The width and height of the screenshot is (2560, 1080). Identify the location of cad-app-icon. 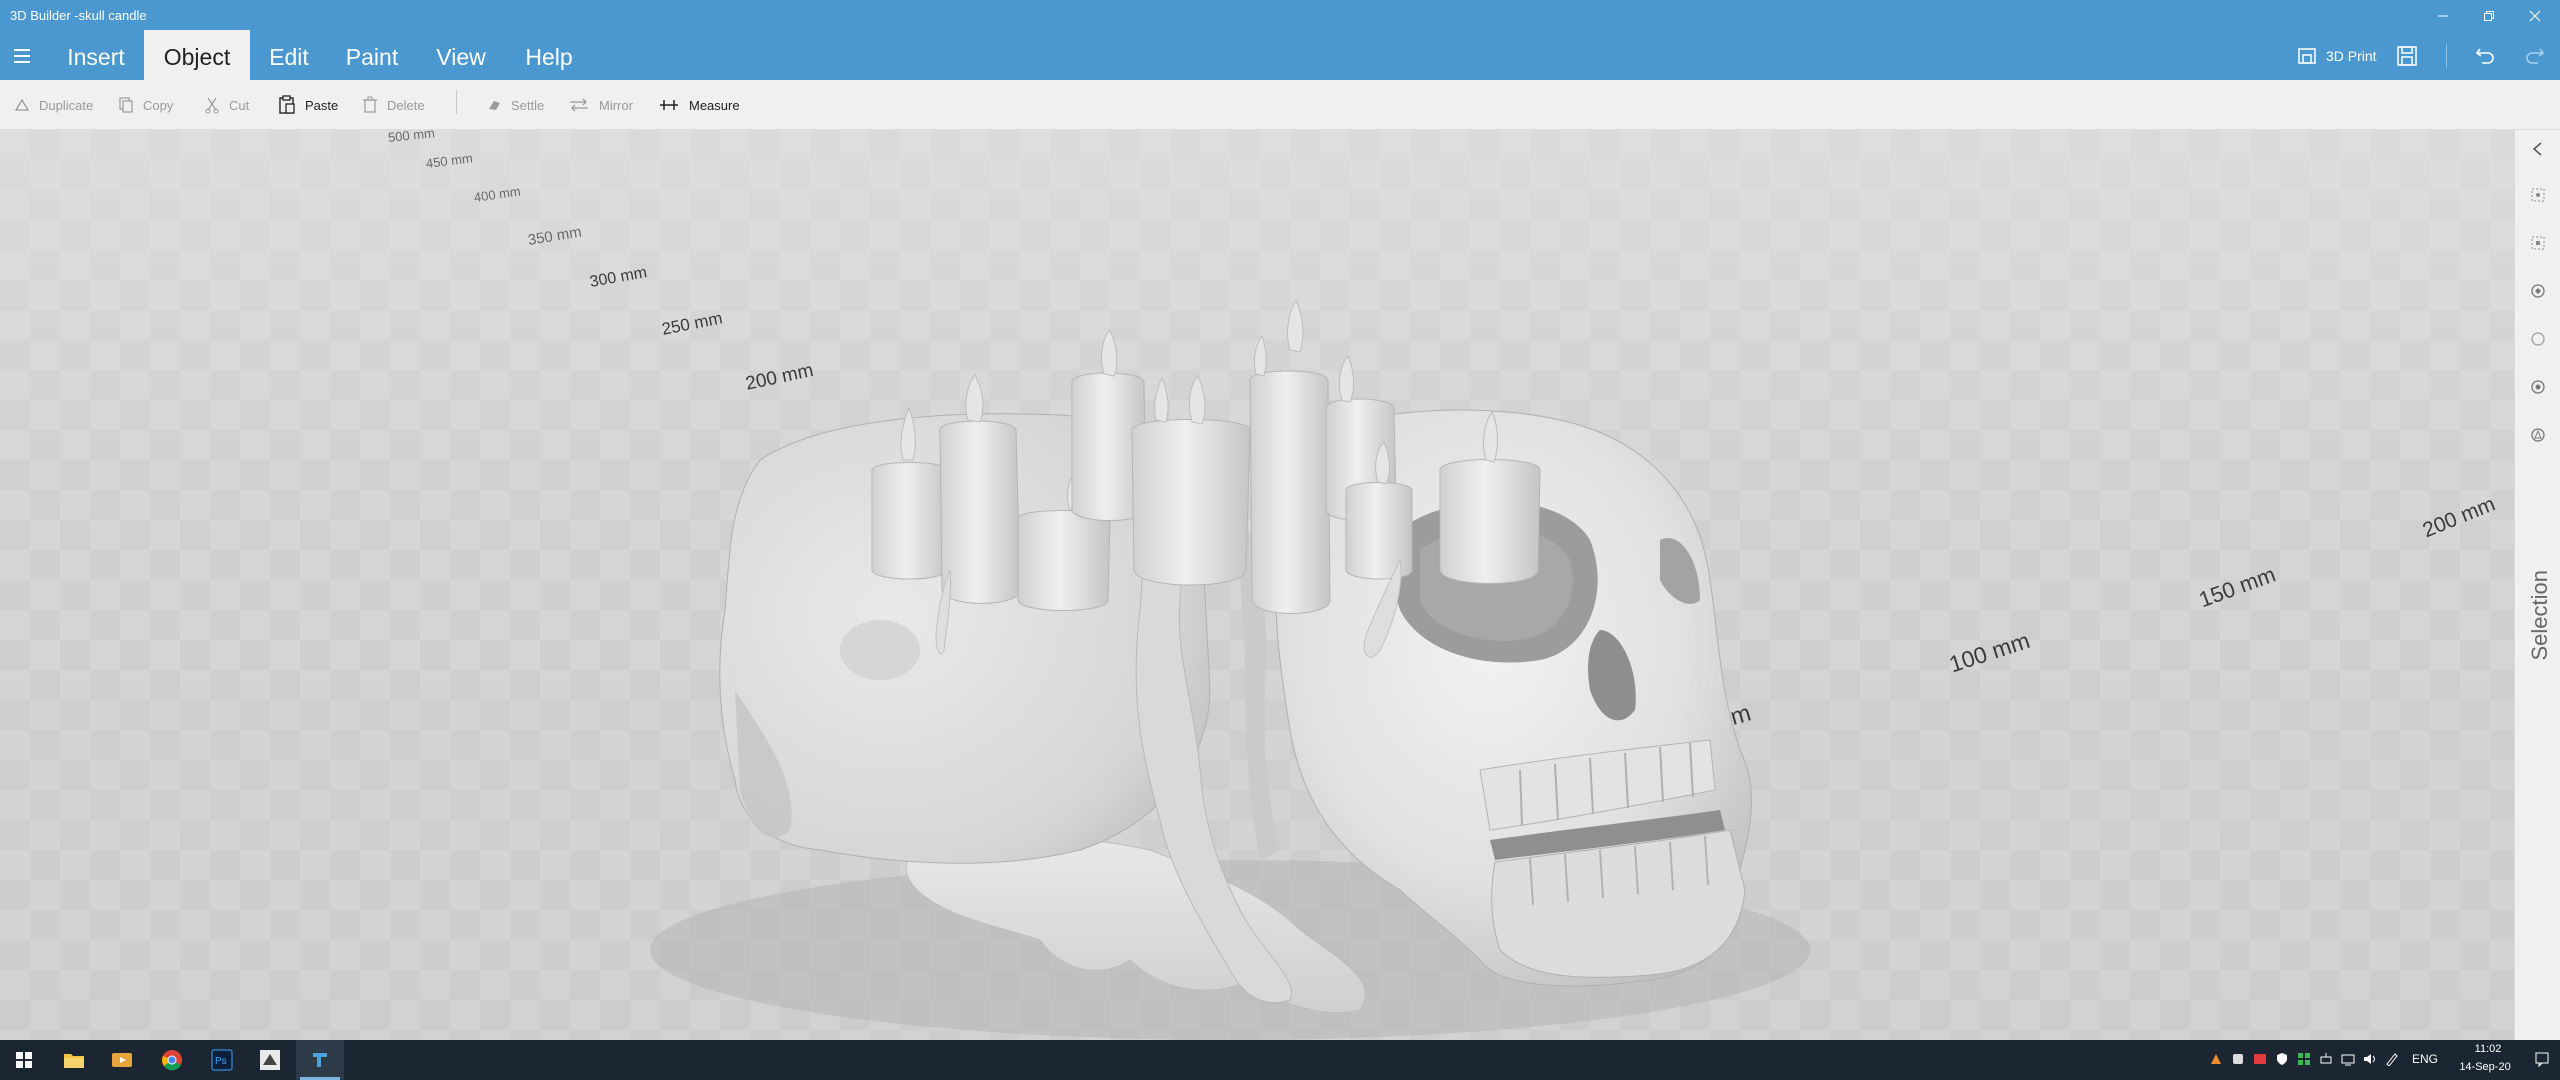
(270, 1060).